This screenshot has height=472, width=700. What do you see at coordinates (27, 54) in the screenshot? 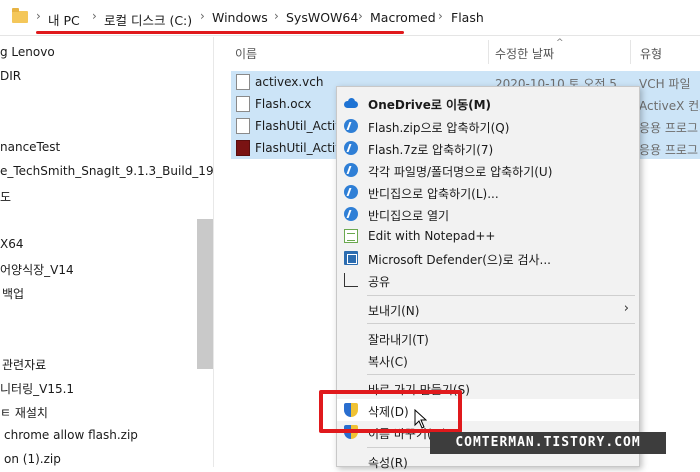
I see `nav-item: g Lenovo` at bounding box center [27, 54].